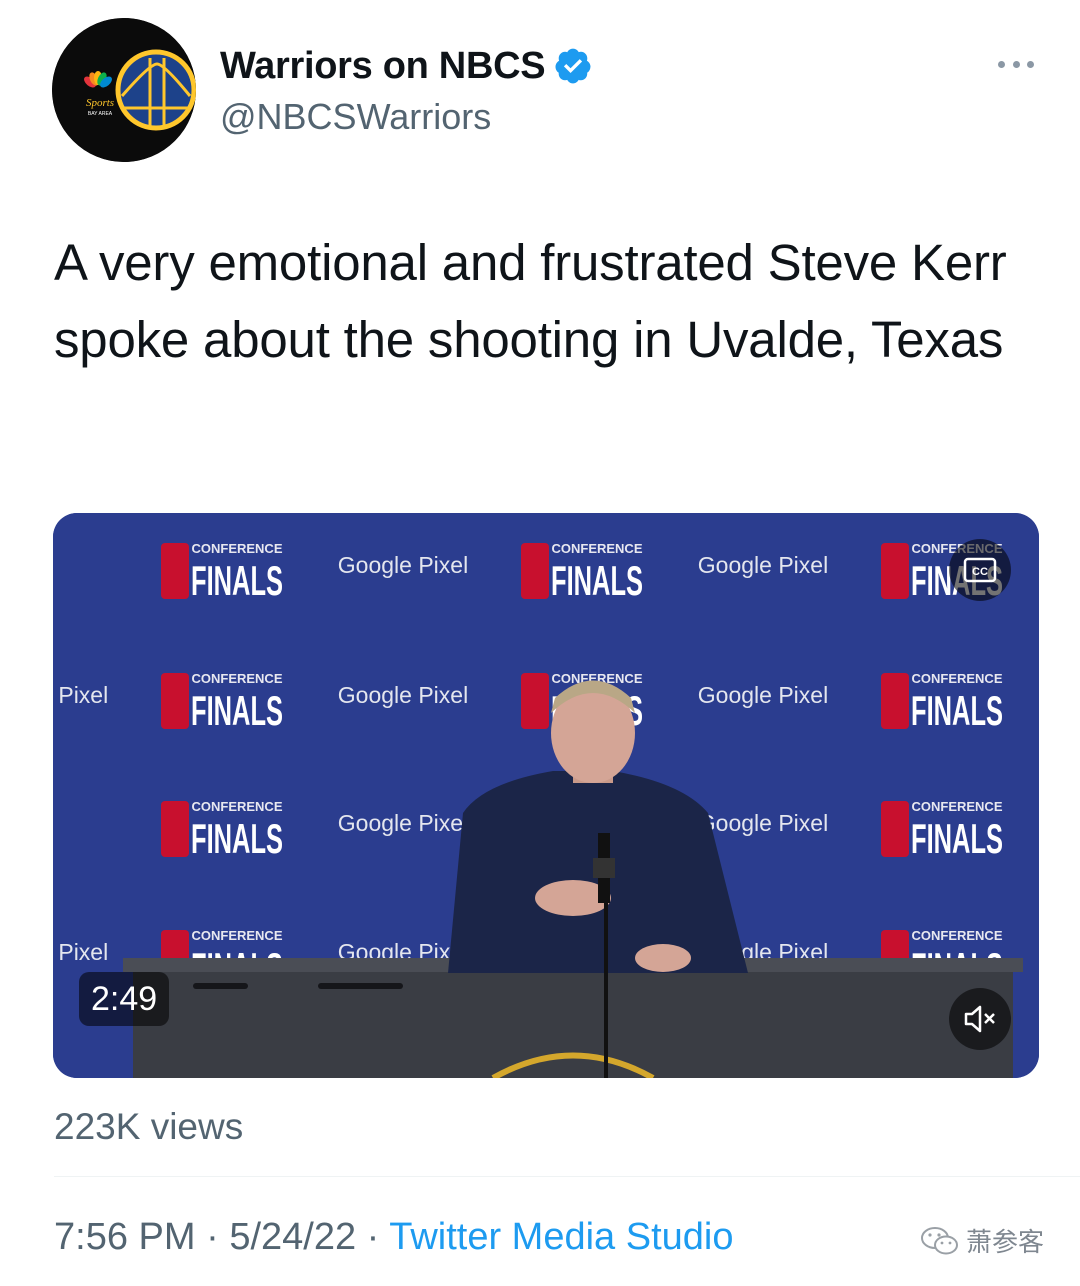 This screenshot has height=1286, width=1080. What do you see at coordinates (124, 999) in the screenshot?
I see `video-duration: 2:49` at bounding box center [124, 999].